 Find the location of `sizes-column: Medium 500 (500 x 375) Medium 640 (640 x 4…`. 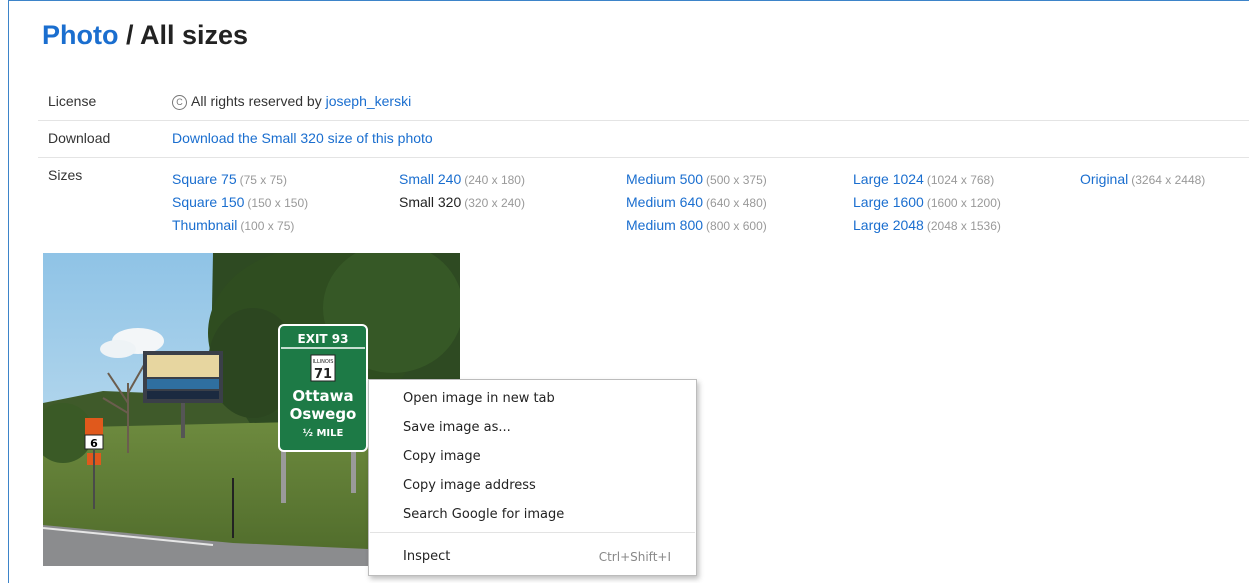

sizes-column: Medium 500 (500 x 375) Medium 640 (640 x 4… is located at coordinates (696, 202).